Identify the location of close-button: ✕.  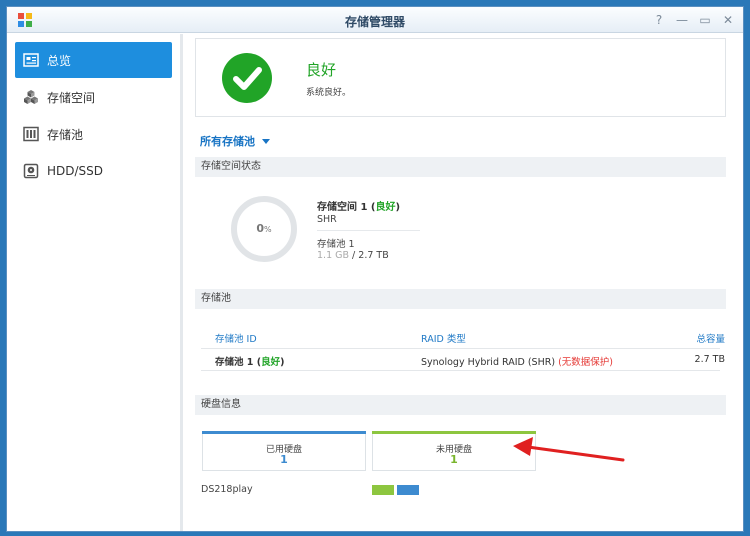
(728, 20).